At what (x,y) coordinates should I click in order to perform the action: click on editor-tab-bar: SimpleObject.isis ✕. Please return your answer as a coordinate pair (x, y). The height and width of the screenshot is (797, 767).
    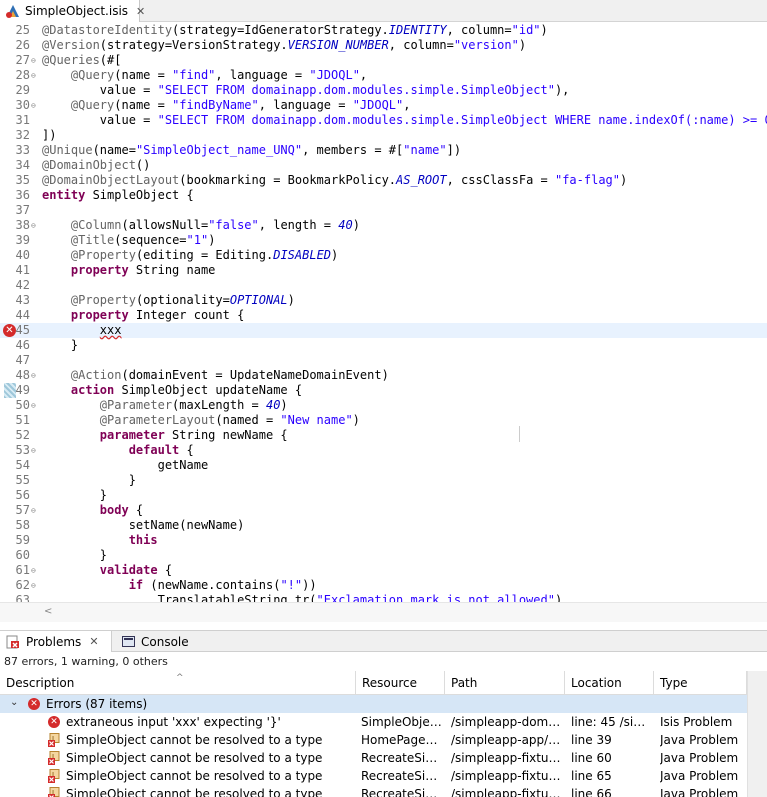
    Looking at the image, I should click on (383, 11).